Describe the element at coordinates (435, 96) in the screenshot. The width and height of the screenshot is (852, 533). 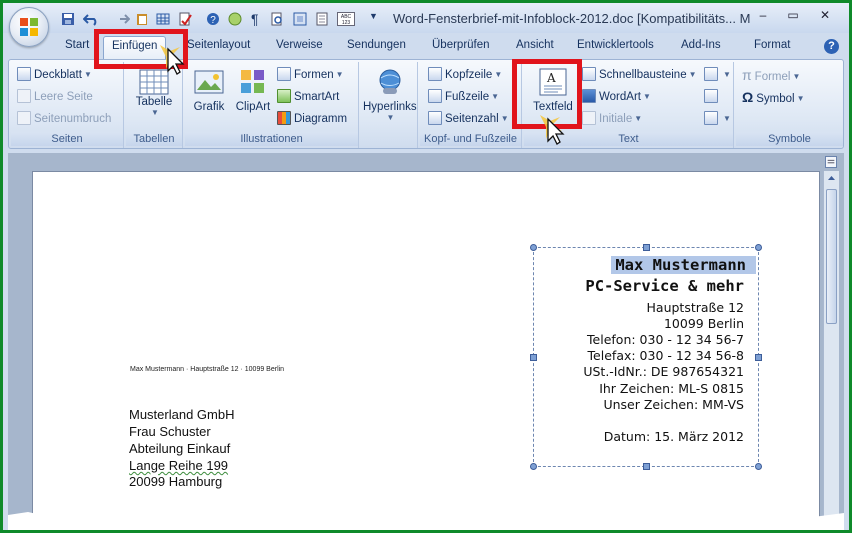
I see `footer-icon` at that location.